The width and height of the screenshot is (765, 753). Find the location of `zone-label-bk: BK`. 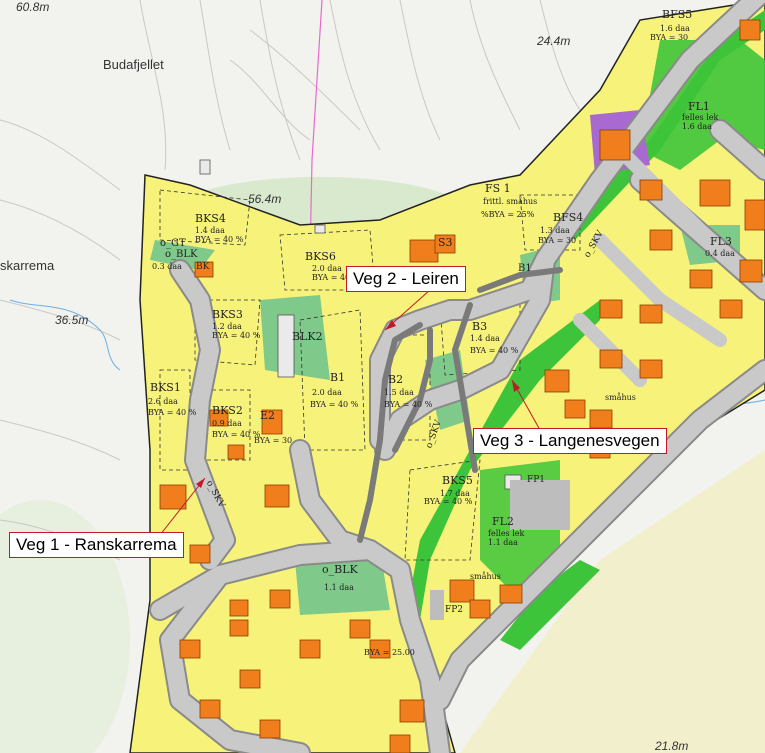

zone-label-bk: BK is located at coordinates (203, 267).